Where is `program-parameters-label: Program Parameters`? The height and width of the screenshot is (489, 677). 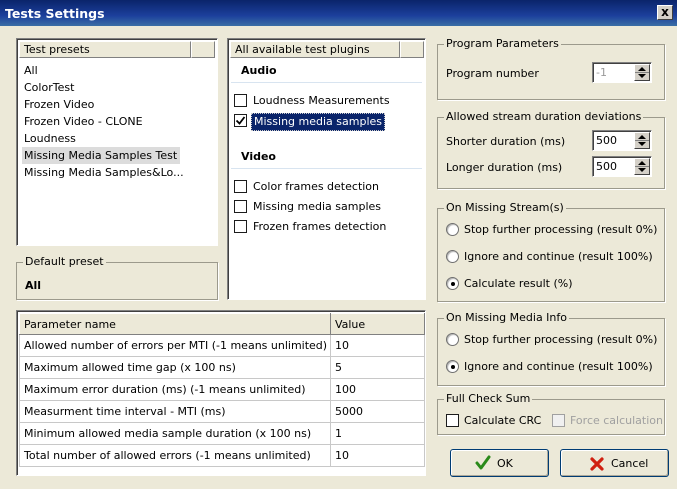
program-parameters-label: Program Parameters is located at coordinates (502, 43).